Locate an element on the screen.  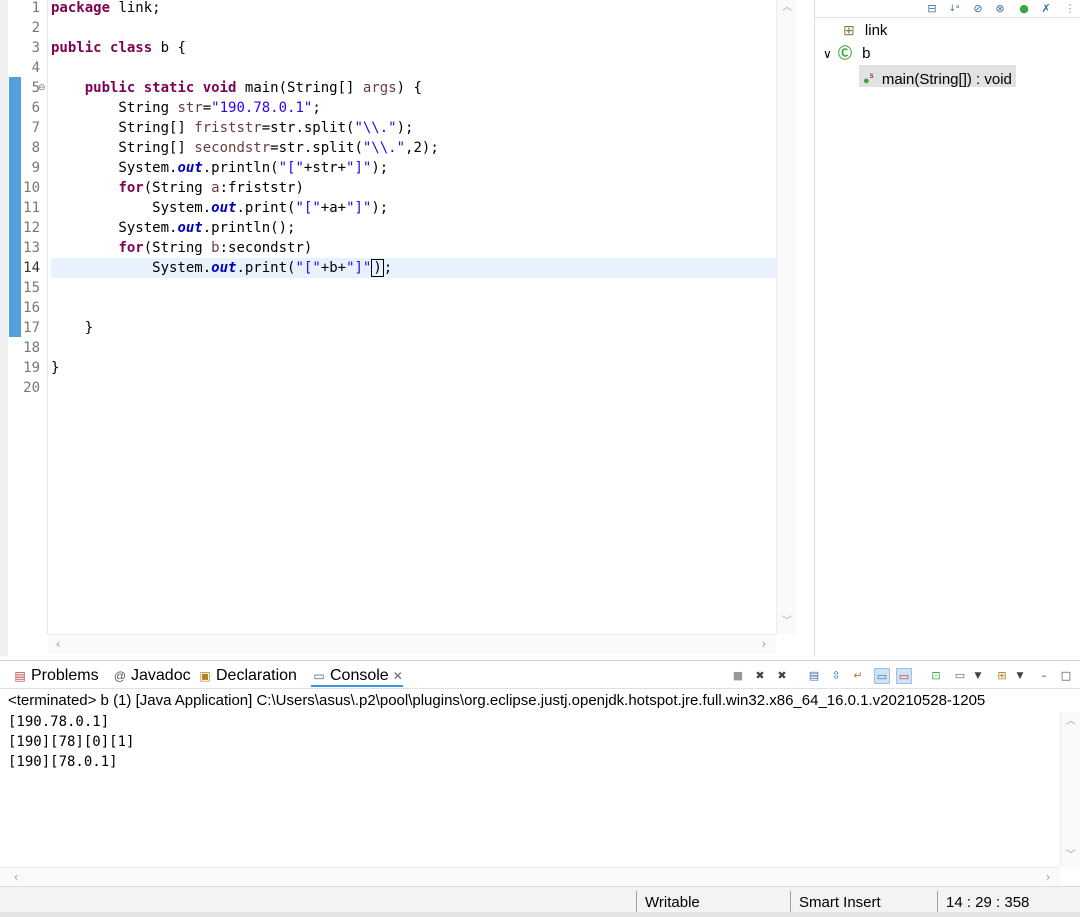
open-console-icon: ⊞ is located at coordinates (1002, 676).